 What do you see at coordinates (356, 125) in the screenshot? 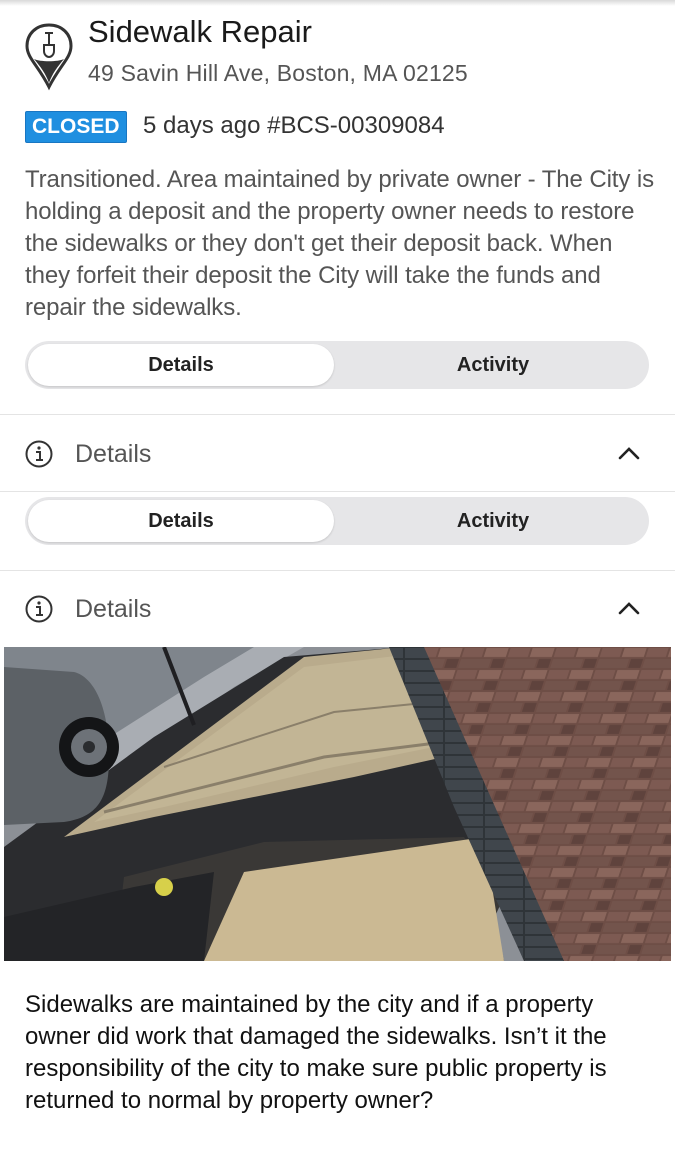
I see `case-id: #BCS-00309084` at bounding box center [356, 125].